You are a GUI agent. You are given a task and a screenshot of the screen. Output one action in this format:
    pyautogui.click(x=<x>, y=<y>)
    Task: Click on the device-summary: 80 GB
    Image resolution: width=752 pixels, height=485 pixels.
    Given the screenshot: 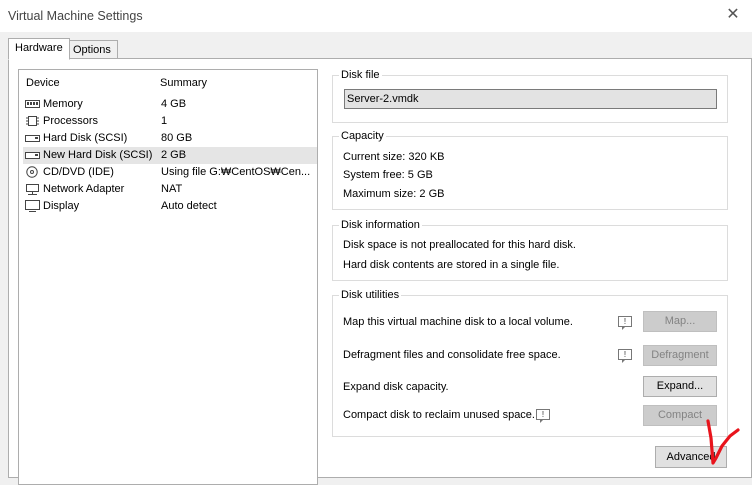 What is the action you would take?
    pyautogui.click(x=177, y=138)
    